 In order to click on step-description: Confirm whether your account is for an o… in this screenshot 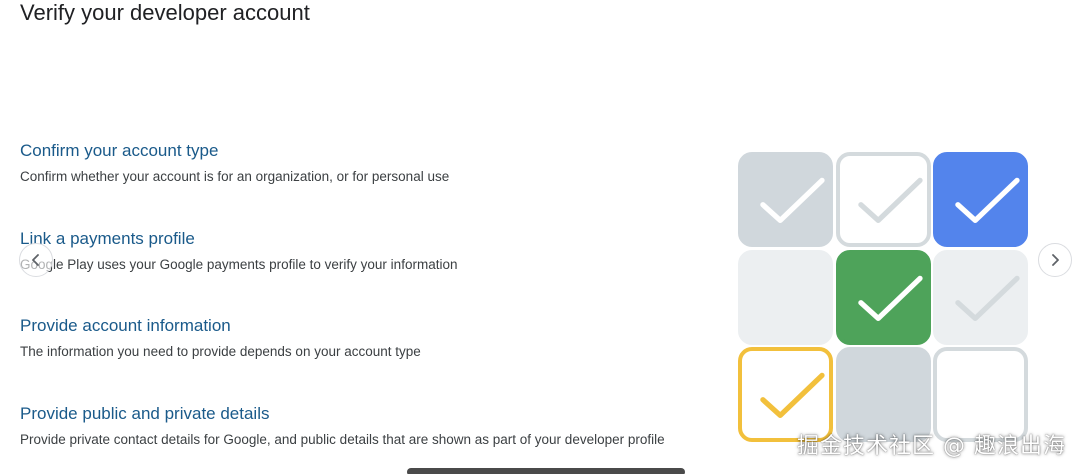, I will do `click(235, 176)`.